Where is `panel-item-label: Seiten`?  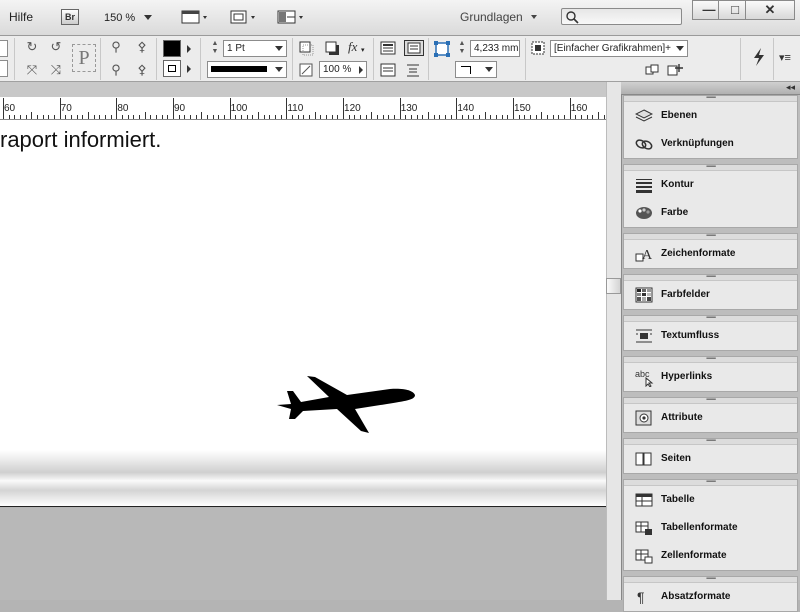
panel-item-label: Seiten is located at coordinates (676, 458).